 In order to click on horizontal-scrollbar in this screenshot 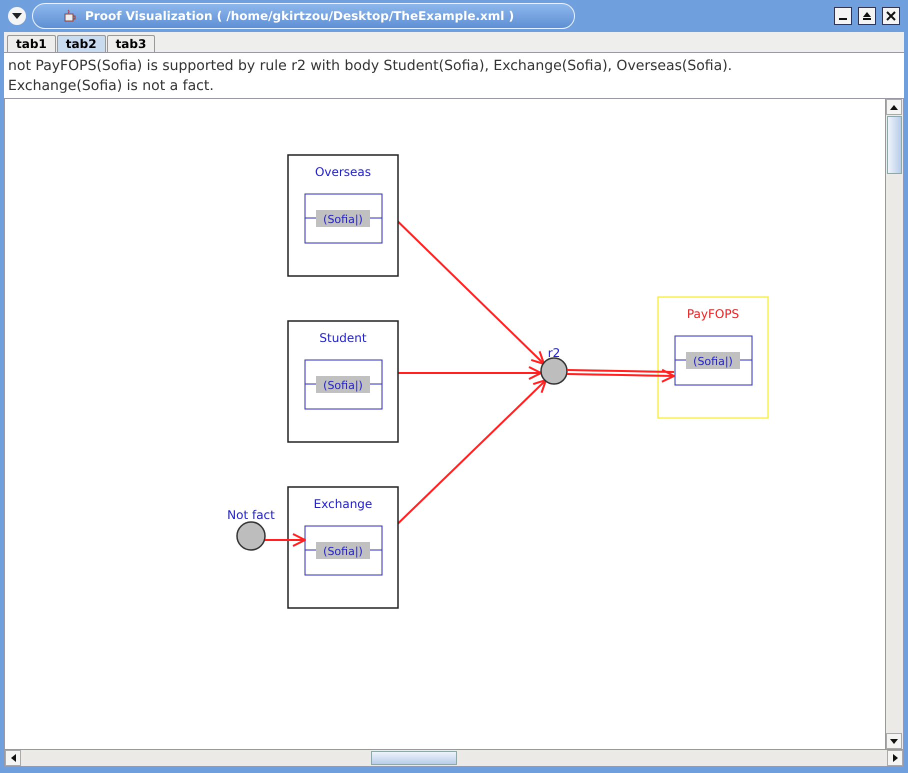, I will do `click(454, 757)`.